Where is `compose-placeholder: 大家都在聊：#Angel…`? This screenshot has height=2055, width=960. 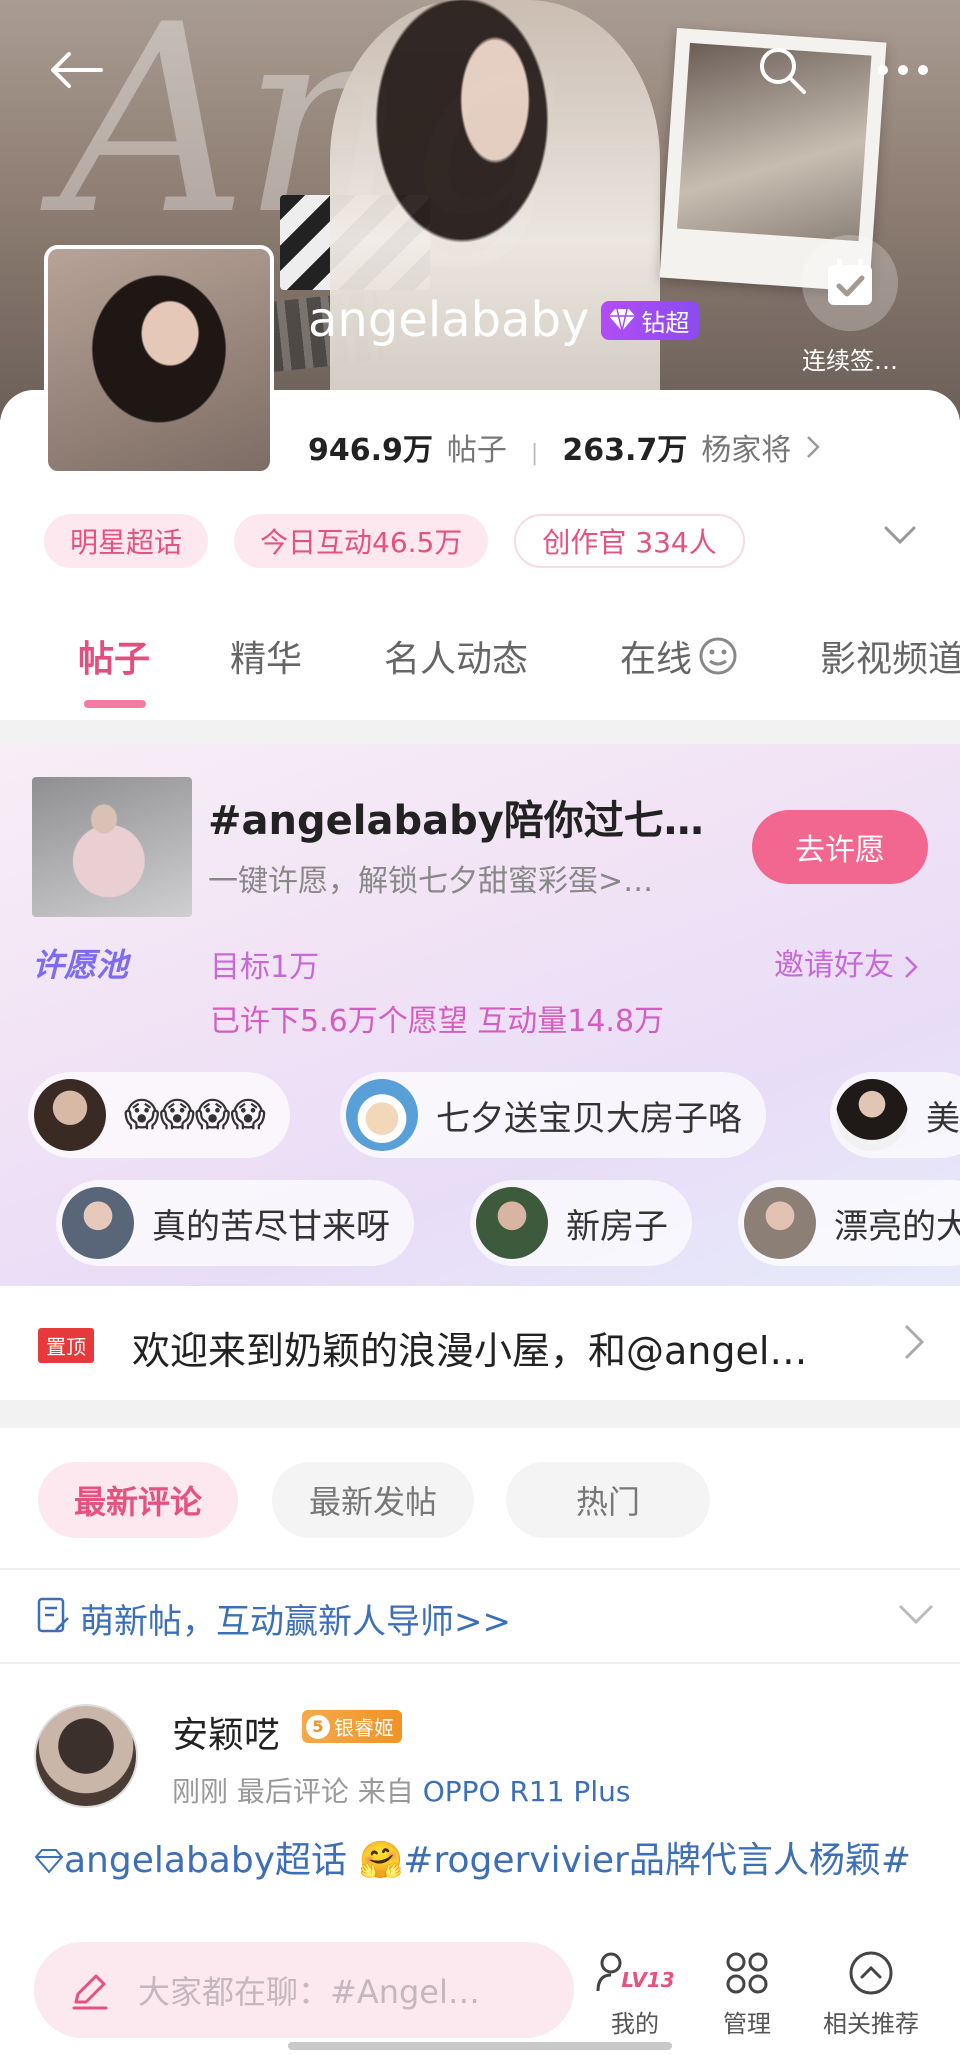 compose-placeholder: 大家都在聊：#Angel… is located at coordinates (309, 1992).